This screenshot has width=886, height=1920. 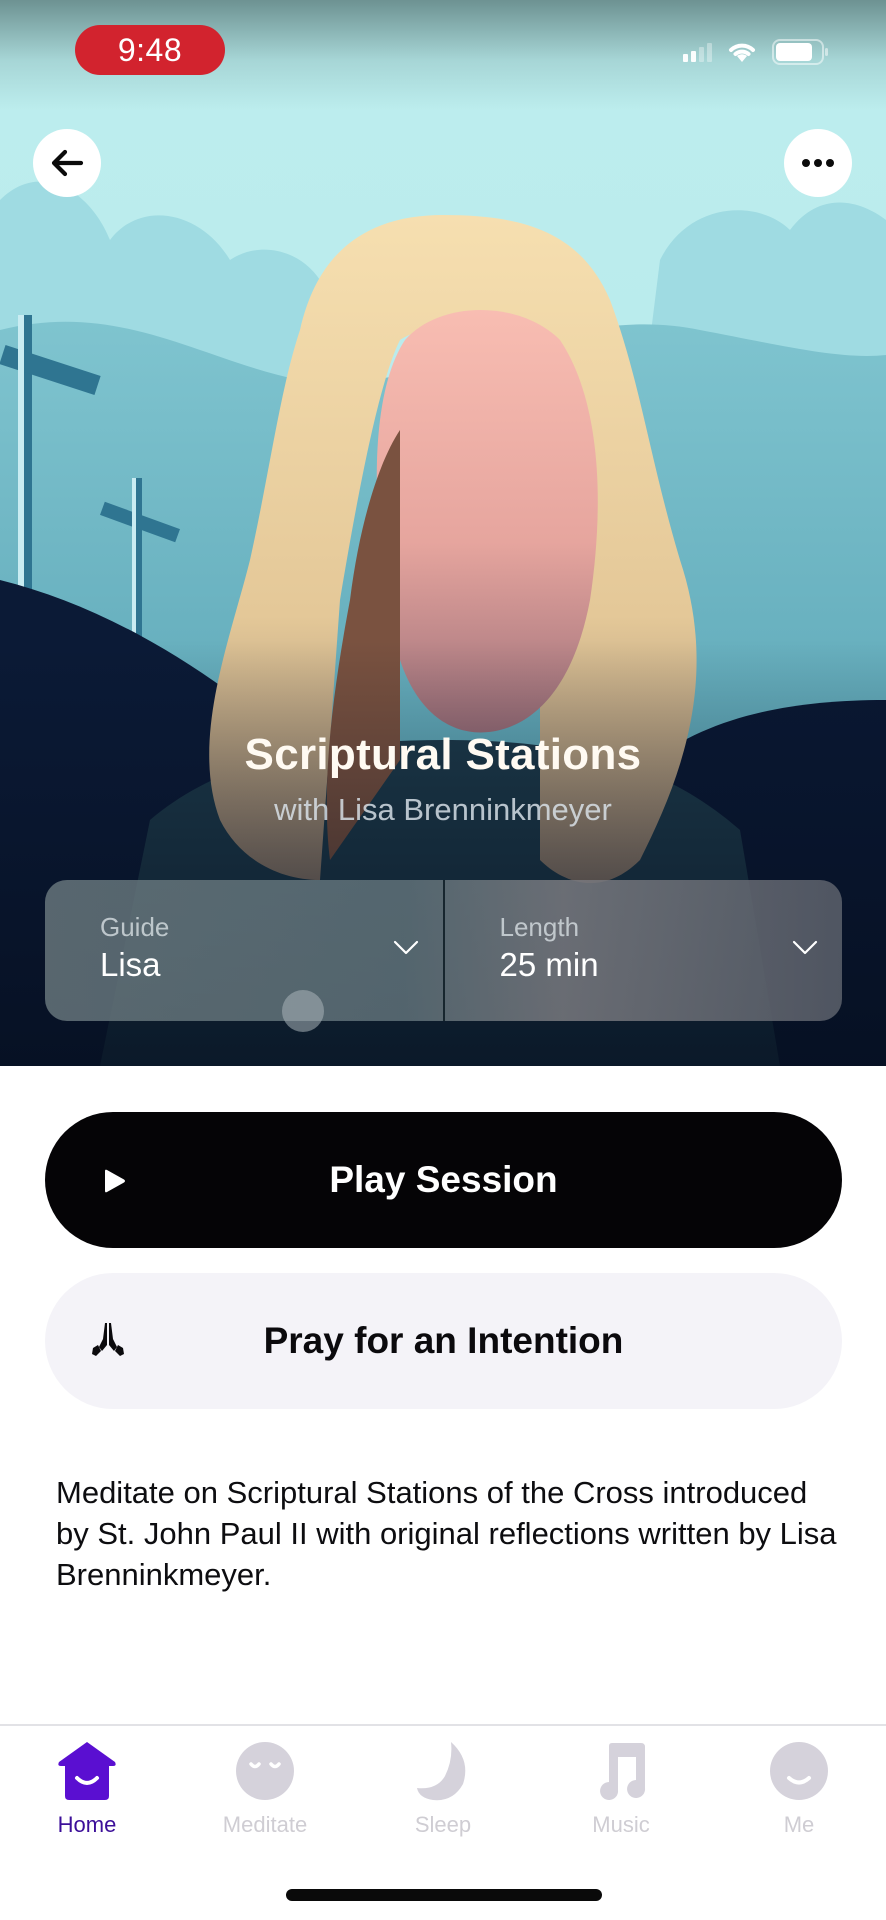 I want to click on home-smile-icon, so click(x=87, y=1771).